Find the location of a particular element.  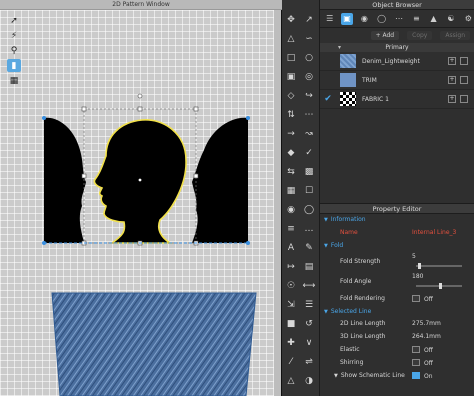

sewing-check-icon: ✓ is located at coordinates (309, 153).